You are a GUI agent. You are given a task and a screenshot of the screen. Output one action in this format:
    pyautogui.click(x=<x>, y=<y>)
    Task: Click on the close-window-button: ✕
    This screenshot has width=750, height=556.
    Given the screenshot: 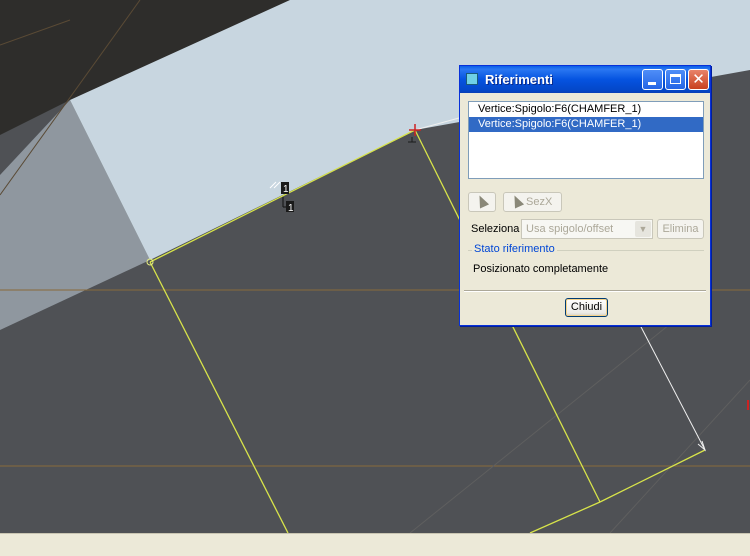 What is the action you would take?
    pyautogui.click(x=698, y=79)
    